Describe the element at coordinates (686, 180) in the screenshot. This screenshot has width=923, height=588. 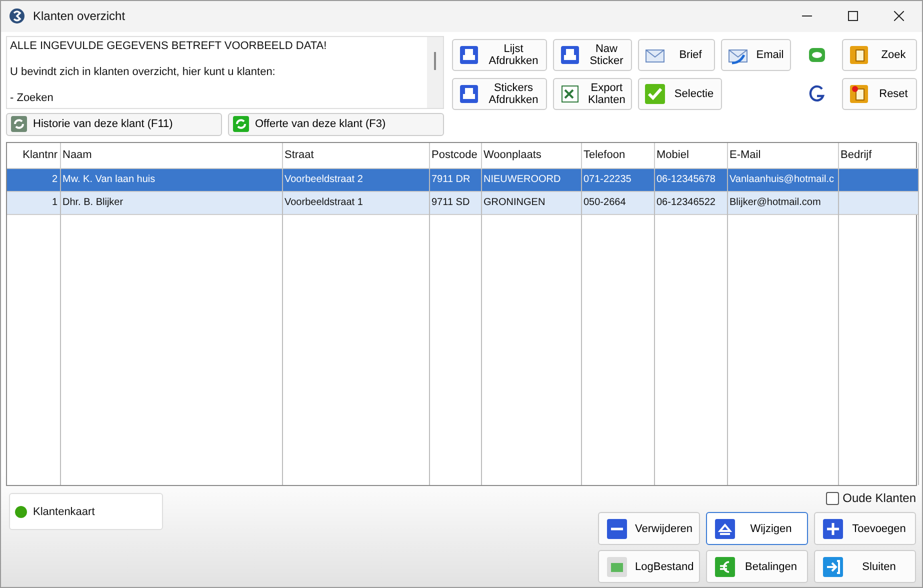
I see `table-cell: 06-12345678` at that location.